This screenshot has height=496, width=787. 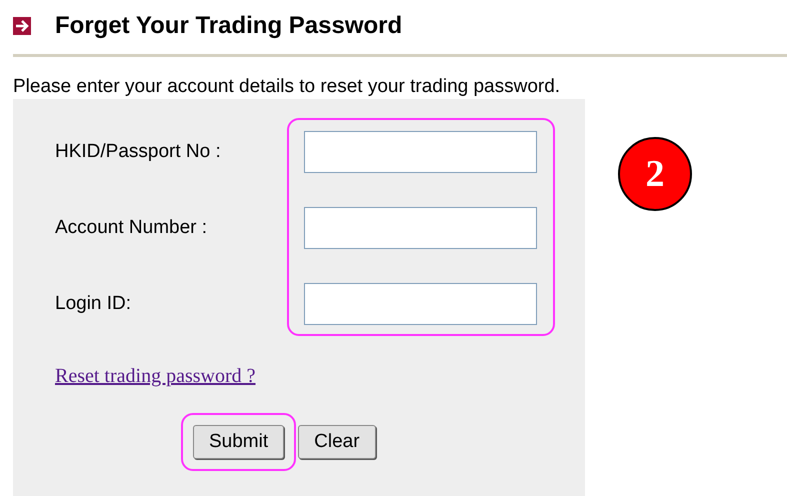 I want to click on form-button: Clear, so click(x=337, y=442).